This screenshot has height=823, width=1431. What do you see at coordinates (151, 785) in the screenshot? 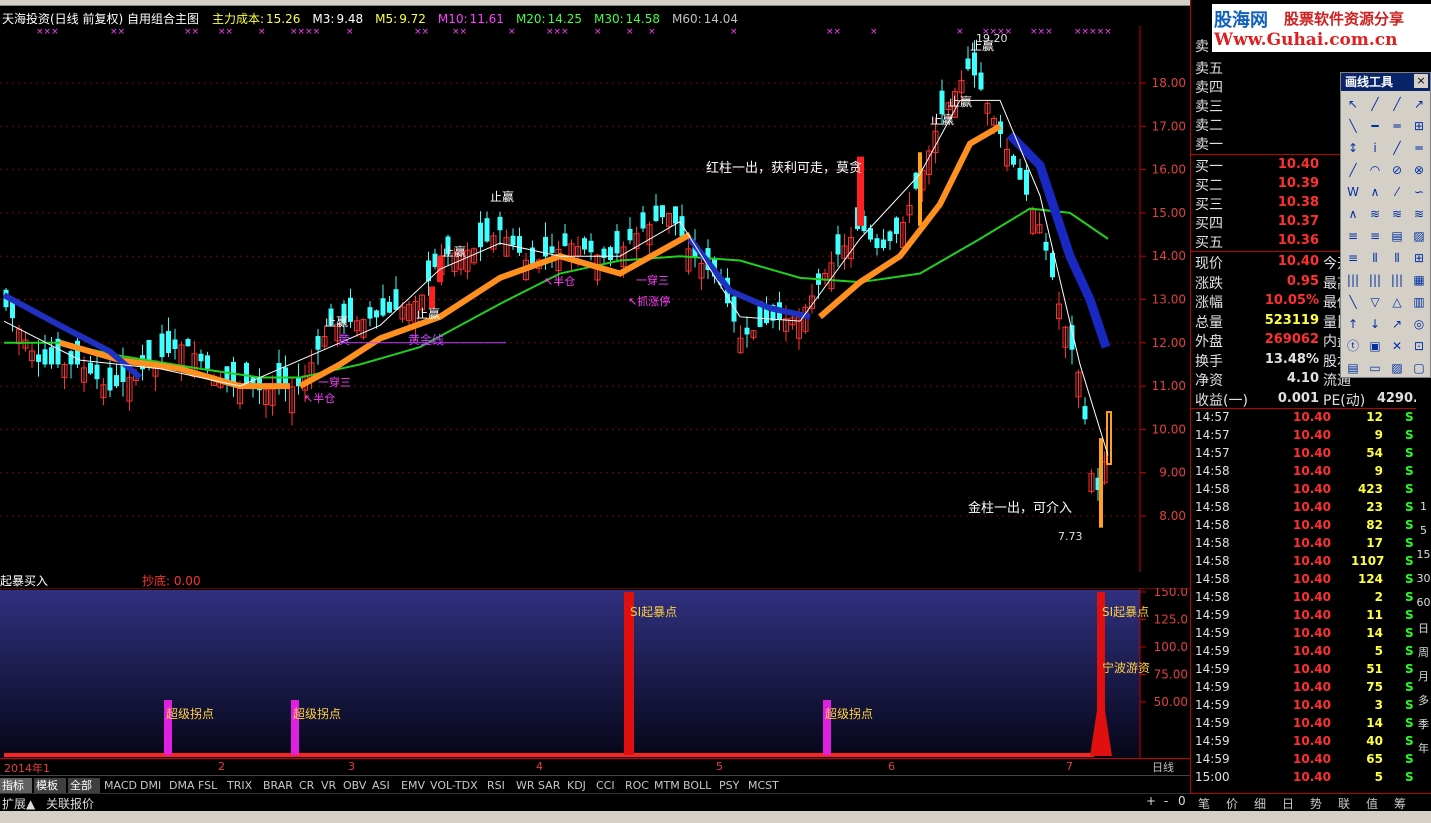
I see `tab-dmi: DMI` at bounding box center [151, 785].